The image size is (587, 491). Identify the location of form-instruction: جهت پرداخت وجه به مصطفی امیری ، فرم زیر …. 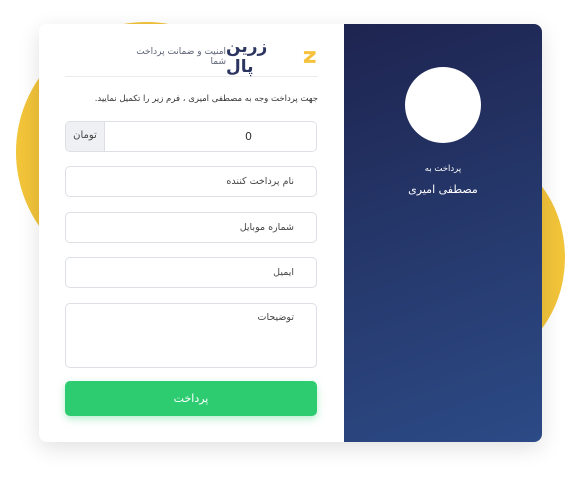
(206, 99).